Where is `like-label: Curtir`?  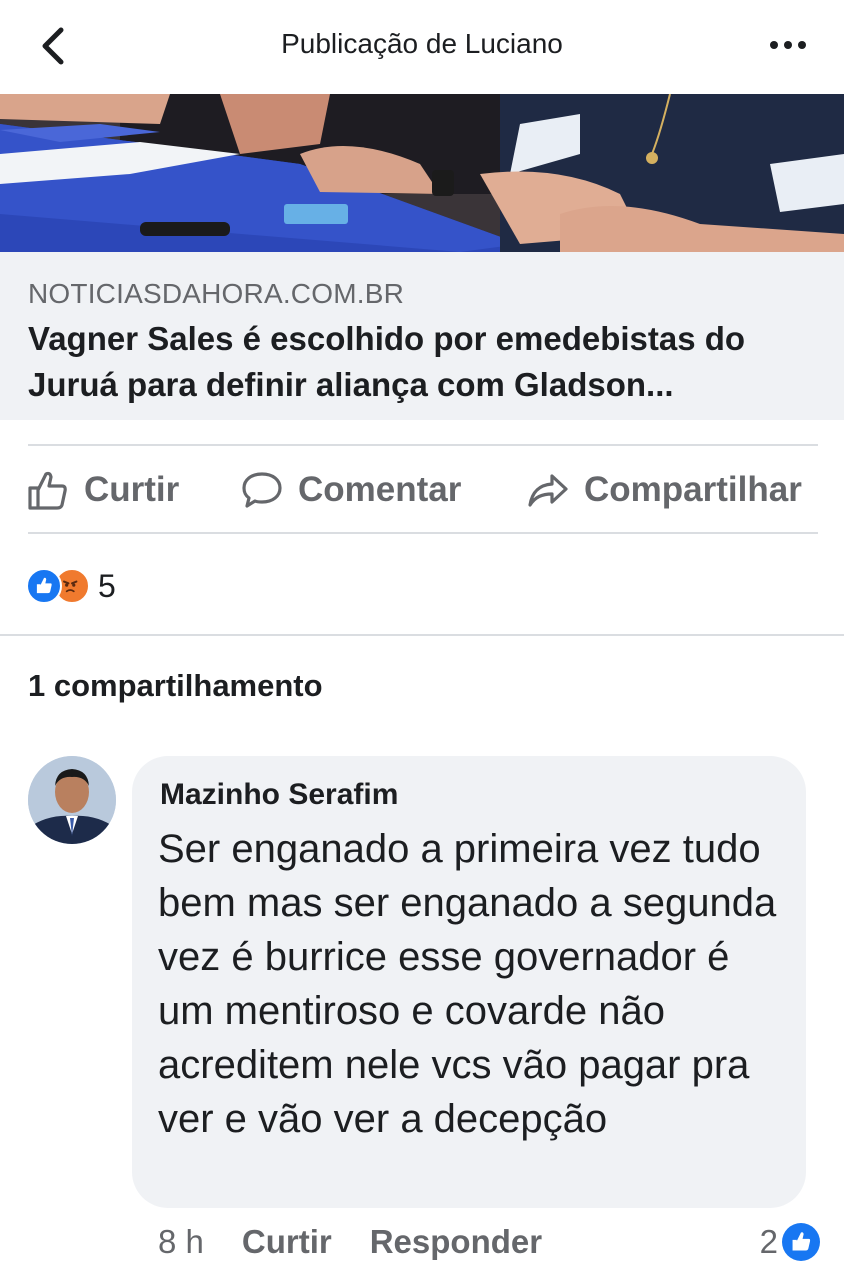
like-label: Curtir is located at coordinates (132, 489).